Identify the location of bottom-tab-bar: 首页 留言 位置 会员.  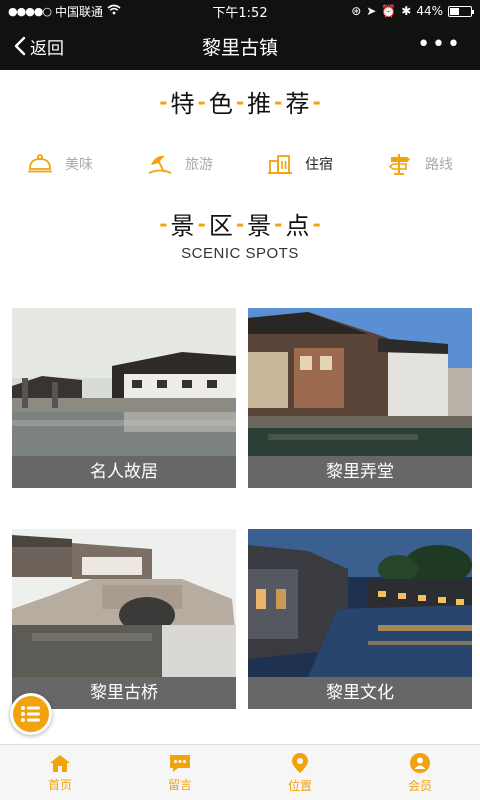
(240, 772).